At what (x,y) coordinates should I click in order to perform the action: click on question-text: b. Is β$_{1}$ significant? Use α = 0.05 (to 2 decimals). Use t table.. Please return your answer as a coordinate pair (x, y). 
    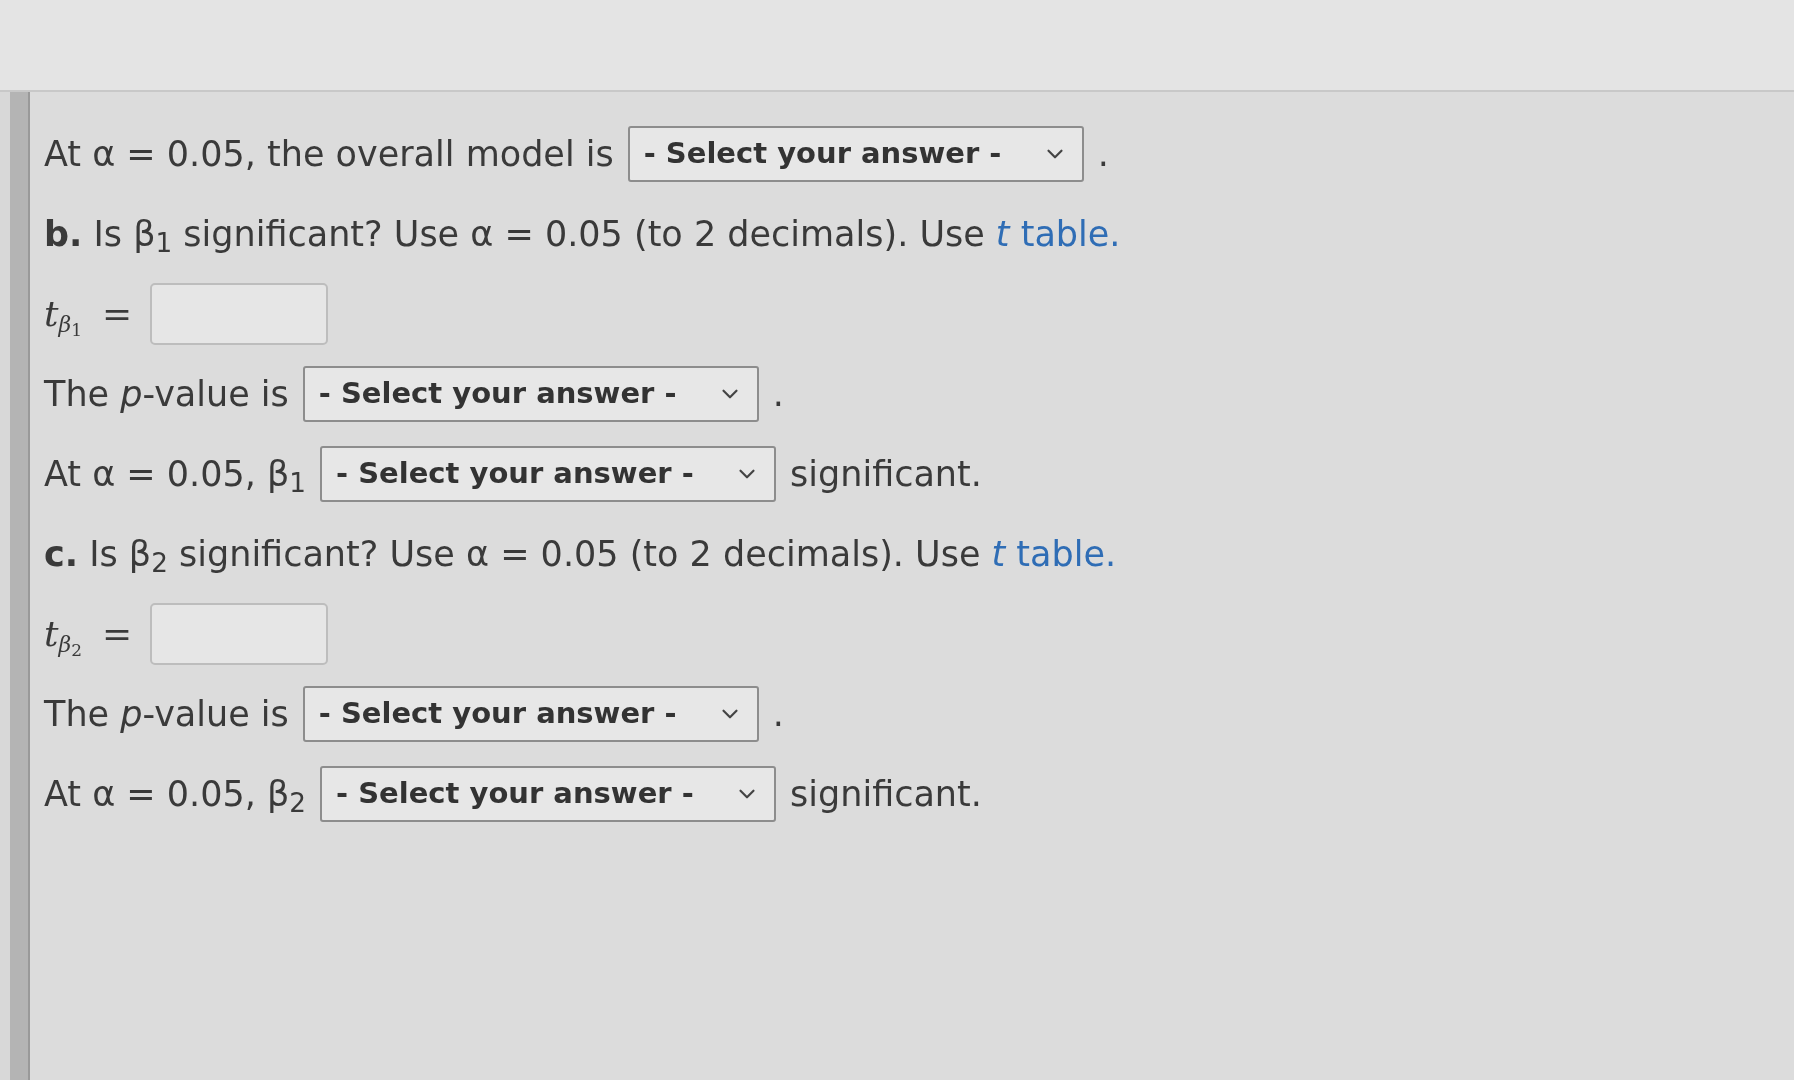
    Looking at the image, I should click on (582, 234).